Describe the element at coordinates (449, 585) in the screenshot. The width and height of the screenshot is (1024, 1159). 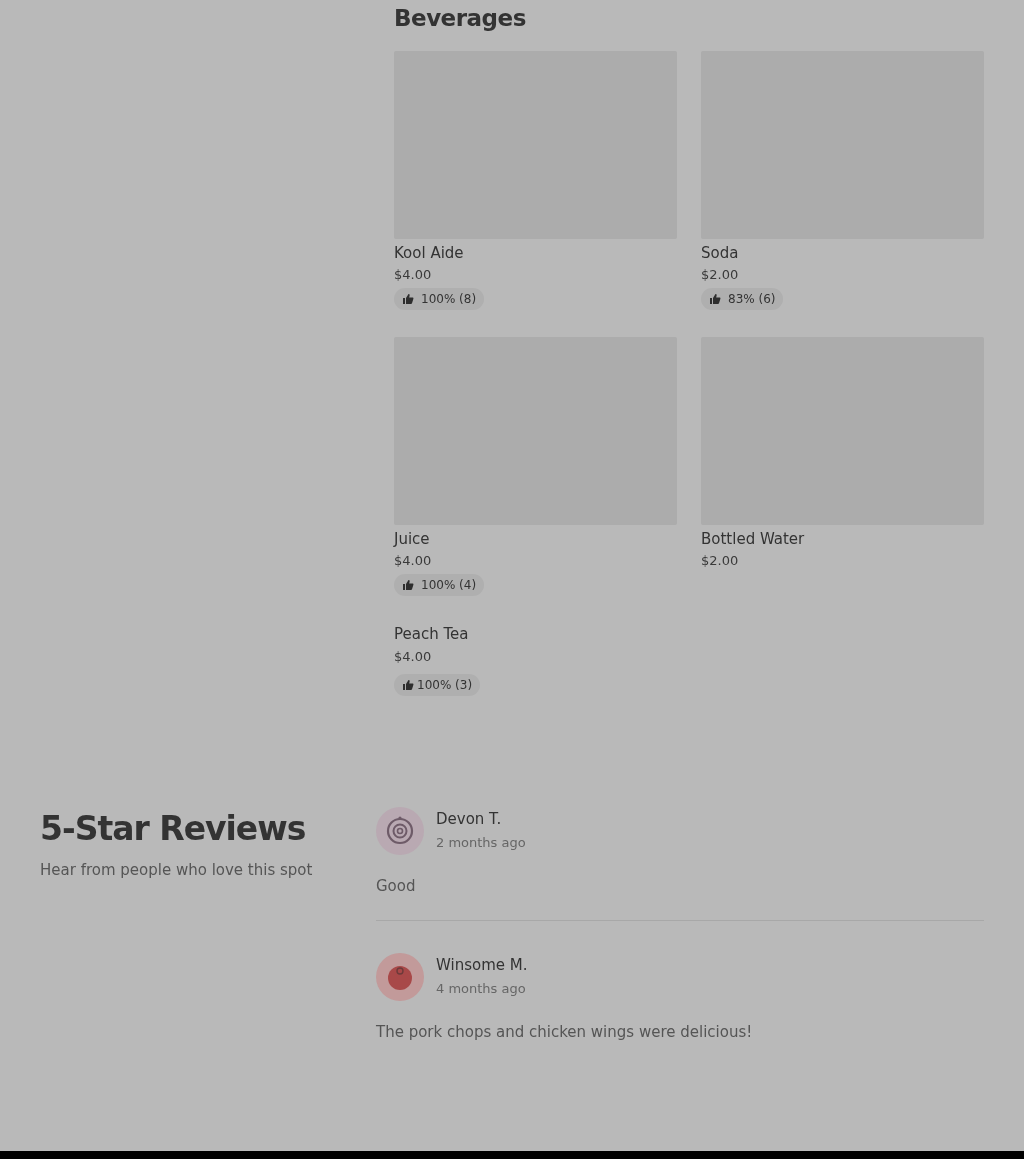
I see `rating-text: 100% (4)` at that location.